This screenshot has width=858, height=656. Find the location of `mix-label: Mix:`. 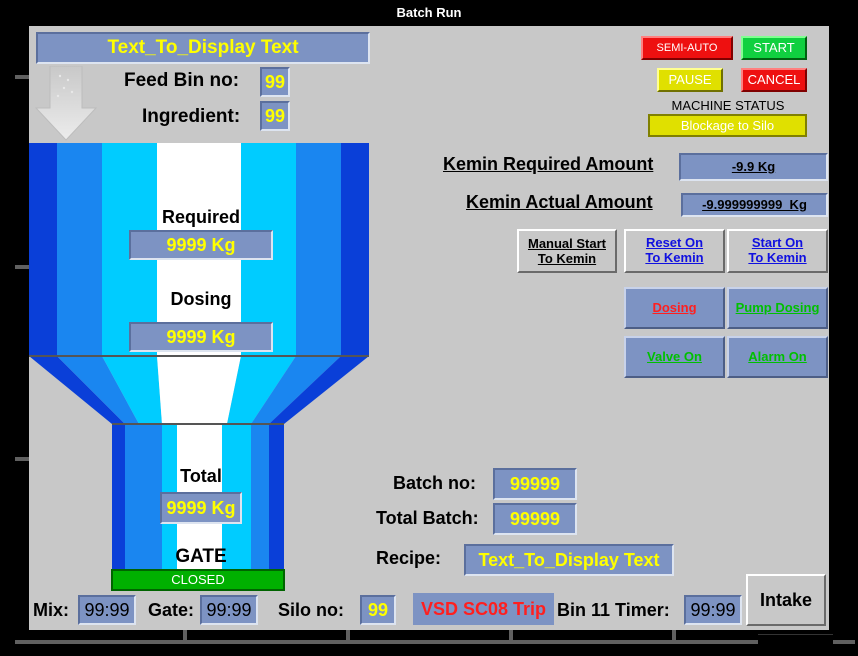

mix-label: Mix: is located at coordinates (51, 610).